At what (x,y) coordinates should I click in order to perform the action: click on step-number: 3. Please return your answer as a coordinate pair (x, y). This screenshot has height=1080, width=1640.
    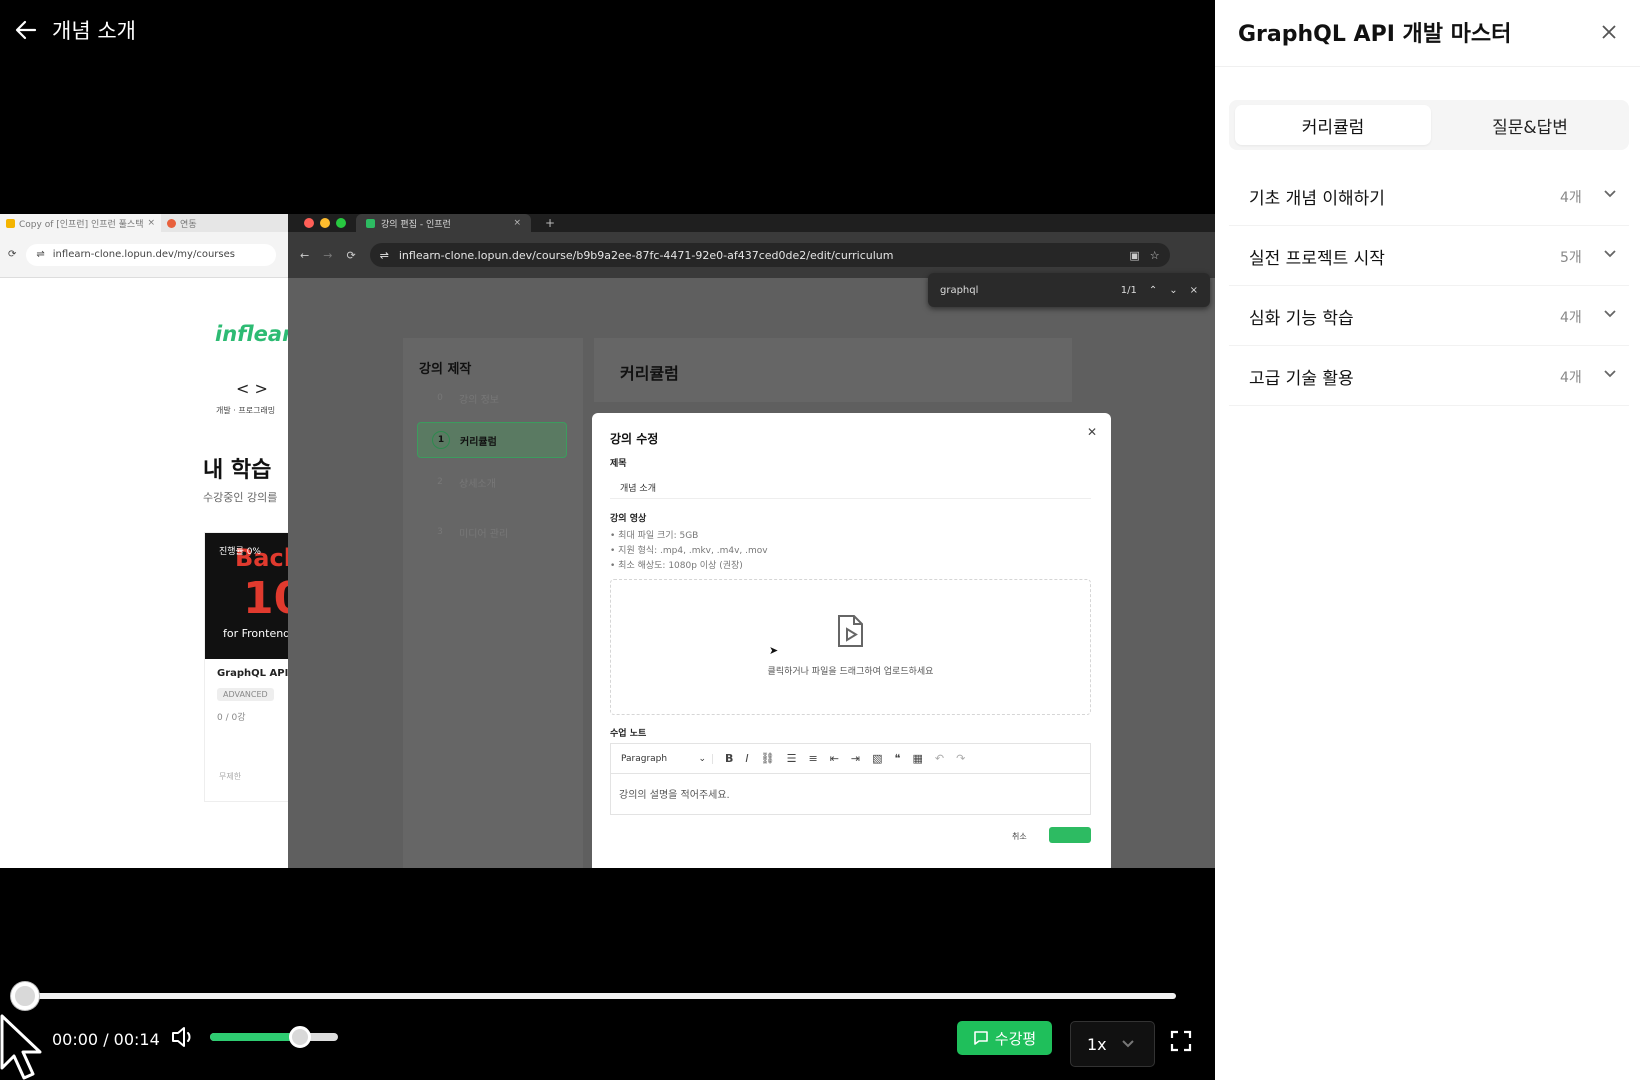
    Looking at the image, I should click on (440, 532).